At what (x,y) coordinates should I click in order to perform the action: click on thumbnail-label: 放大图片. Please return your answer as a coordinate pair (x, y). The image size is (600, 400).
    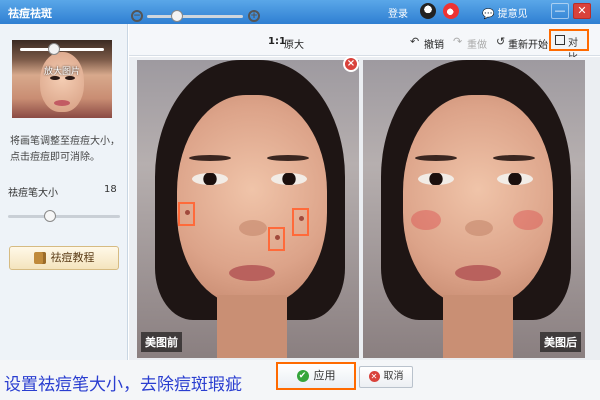
    Looking at the image, I should click on (61, 72).